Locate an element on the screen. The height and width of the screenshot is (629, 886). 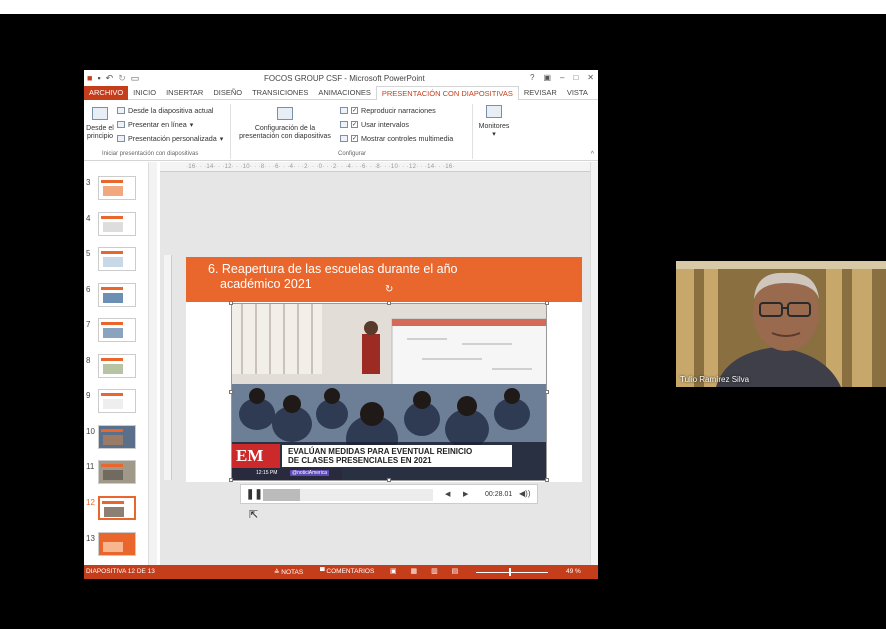
minimize-button: – is located at coordinates (562, 77).